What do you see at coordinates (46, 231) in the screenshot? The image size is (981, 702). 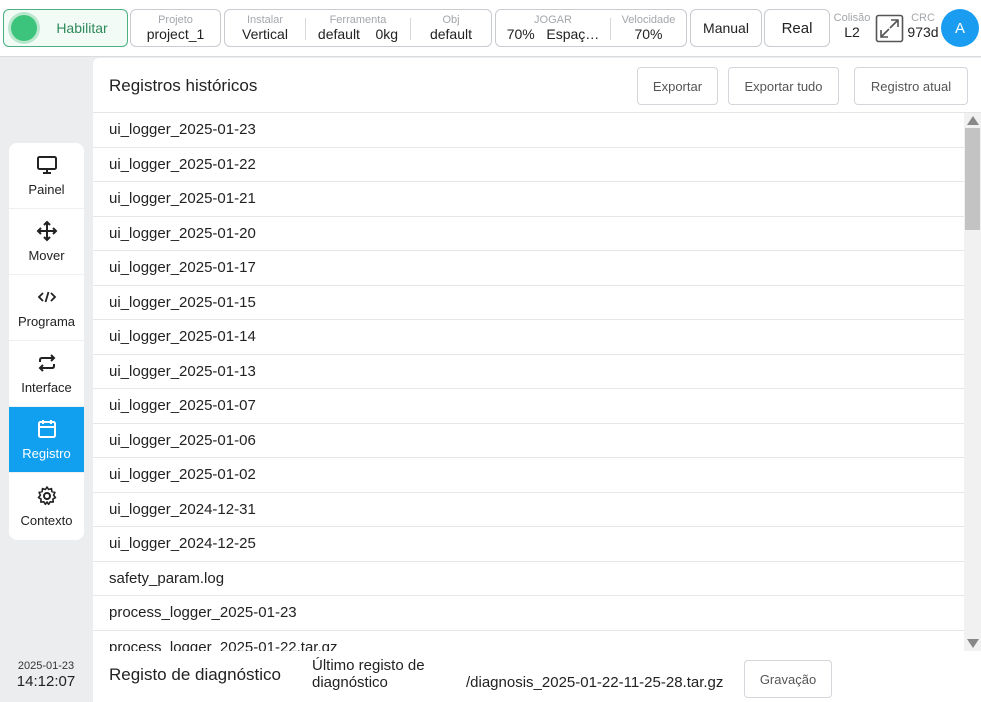 I see `move-arrows-icon` at bounding box center [46, 231].